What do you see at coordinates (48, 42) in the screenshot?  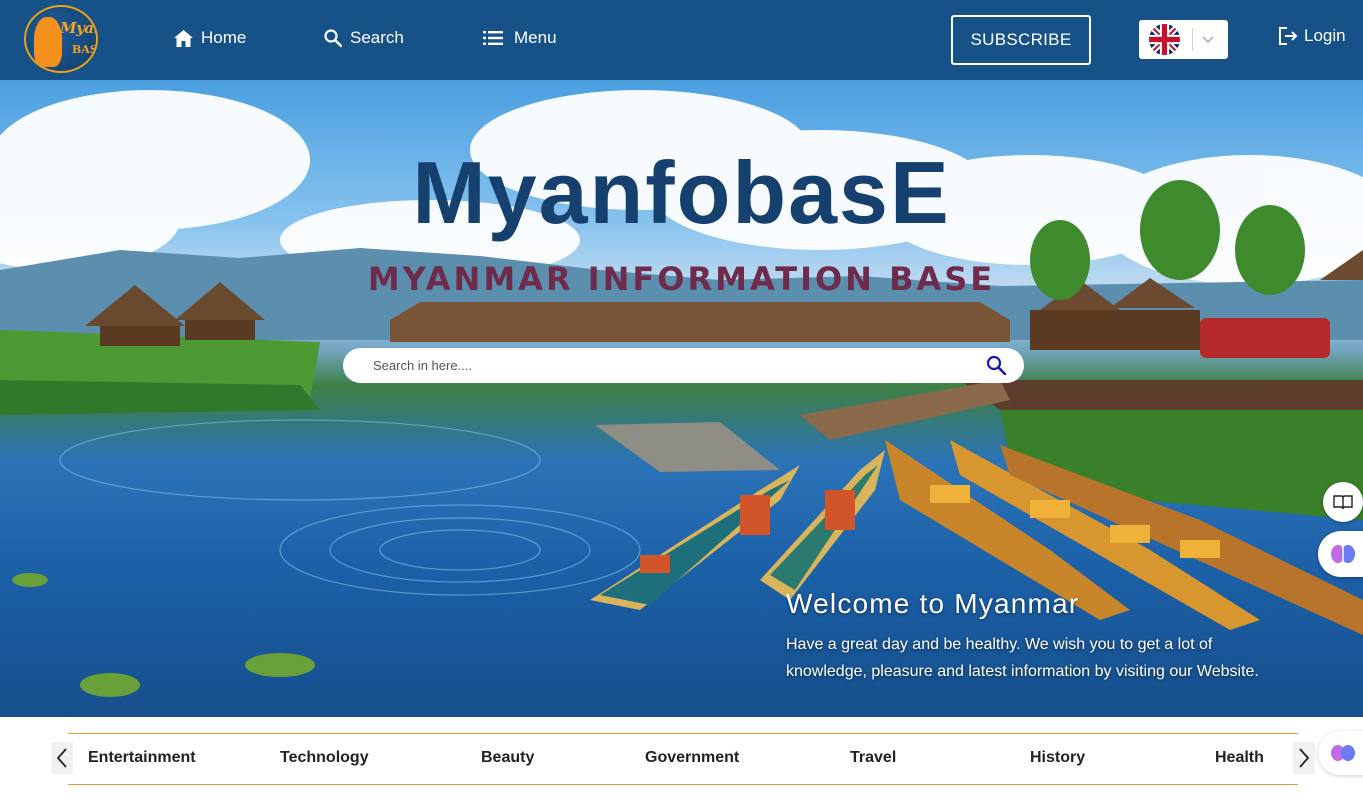 I see `logo-figure-icon` at bounding box center [48, 42].